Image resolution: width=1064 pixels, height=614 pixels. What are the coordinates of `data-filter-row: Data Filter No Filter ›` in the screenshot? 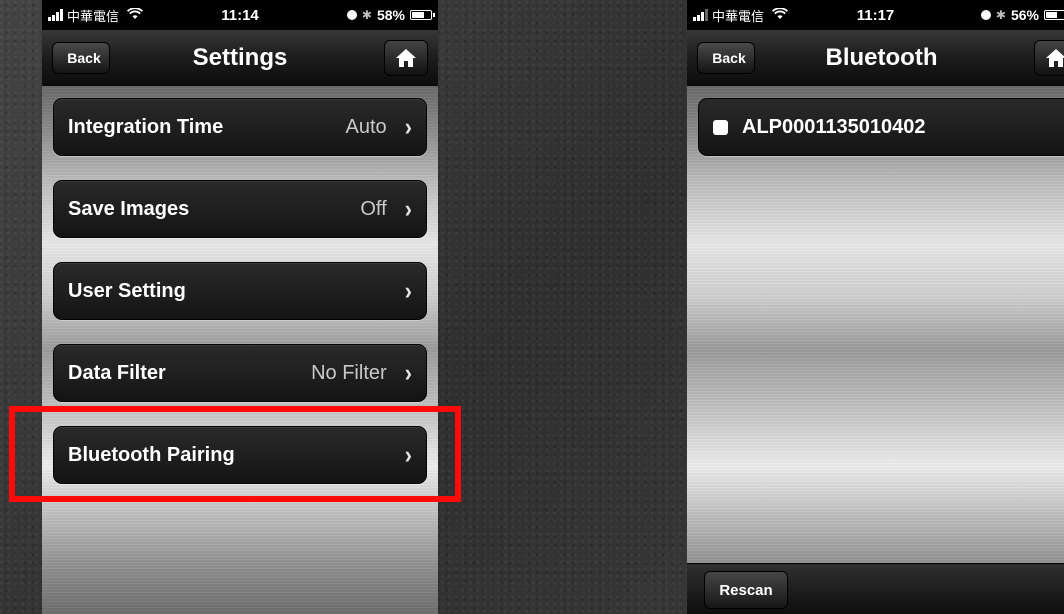 It's located at (240, 373).